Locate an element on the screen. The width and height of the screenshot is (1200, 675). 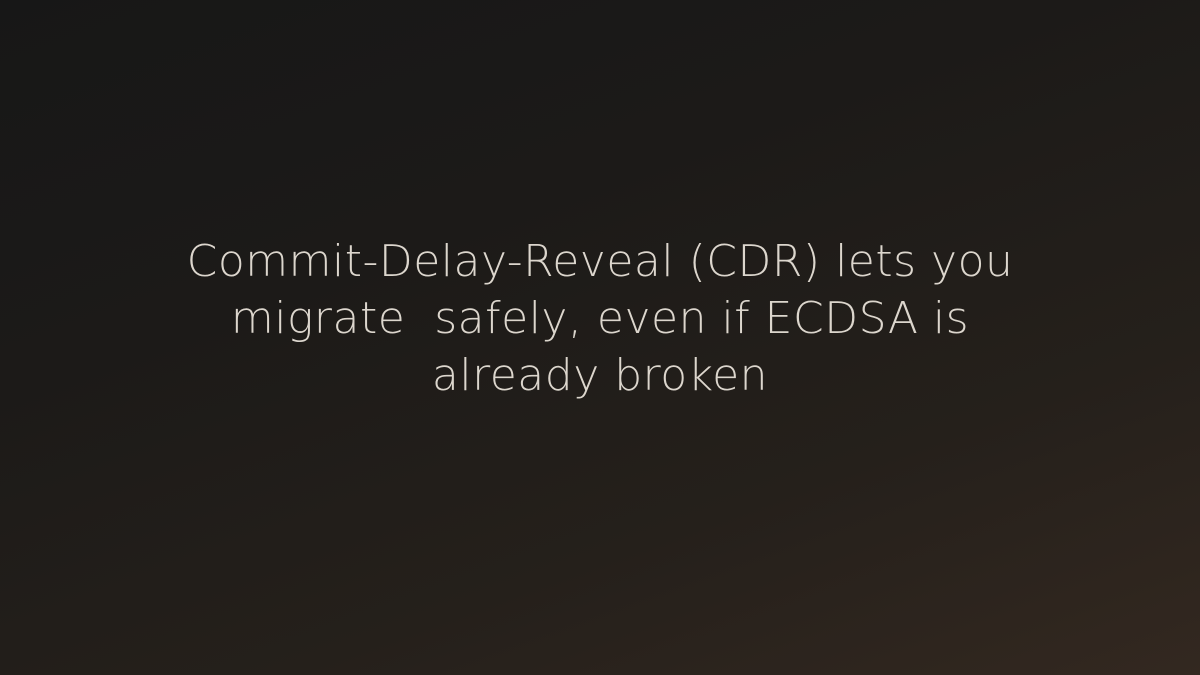
headline-line-3: already broken is located at coordinates (600, 375).